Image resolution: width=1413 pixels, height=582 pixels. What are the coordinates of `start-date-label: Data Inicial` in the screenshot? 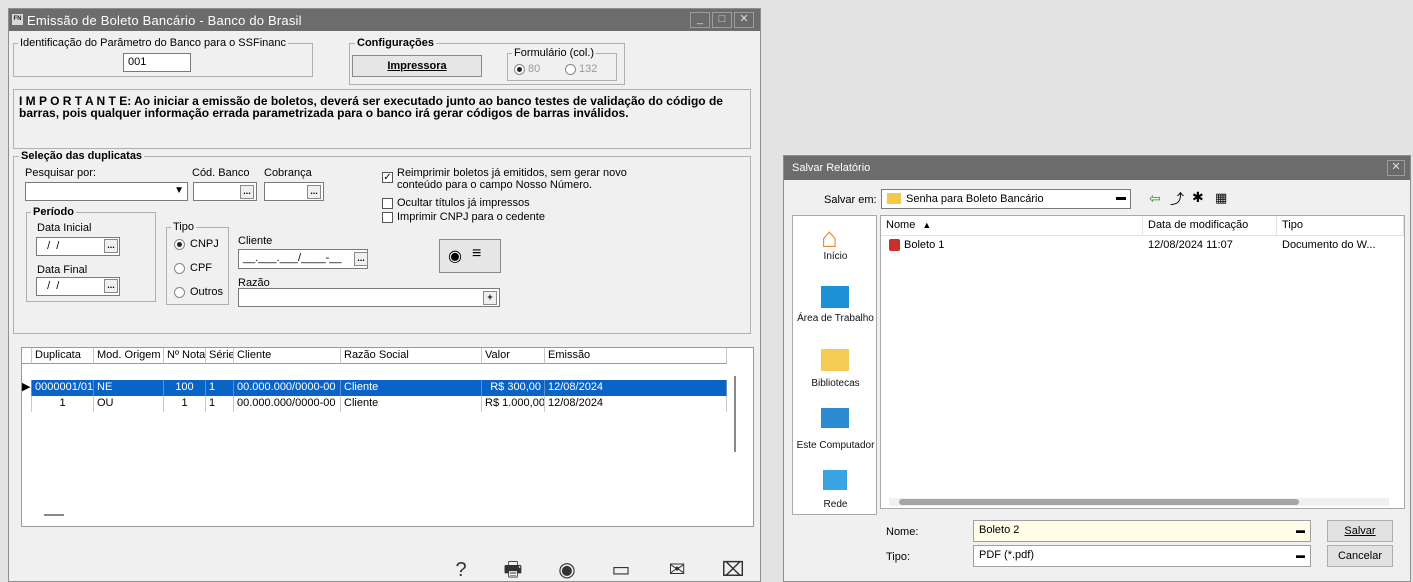 It's located at (64, 228).